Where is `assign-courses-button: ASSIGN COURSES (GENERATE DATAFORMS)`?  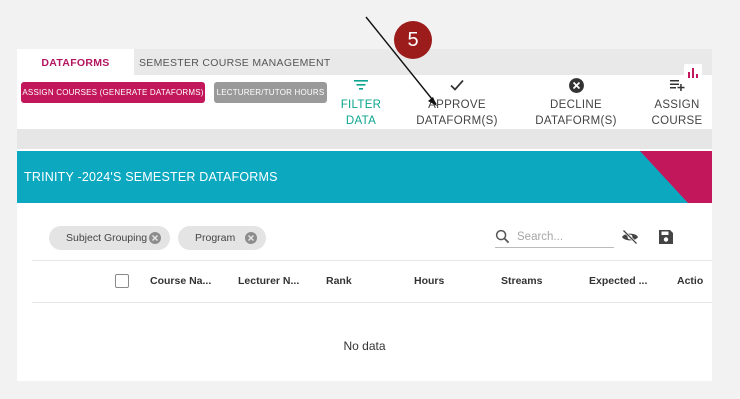
assign-courses-button: ASSIGN COURSES (GENERATE DATAFORMS) is located at coordinates (113, 92).